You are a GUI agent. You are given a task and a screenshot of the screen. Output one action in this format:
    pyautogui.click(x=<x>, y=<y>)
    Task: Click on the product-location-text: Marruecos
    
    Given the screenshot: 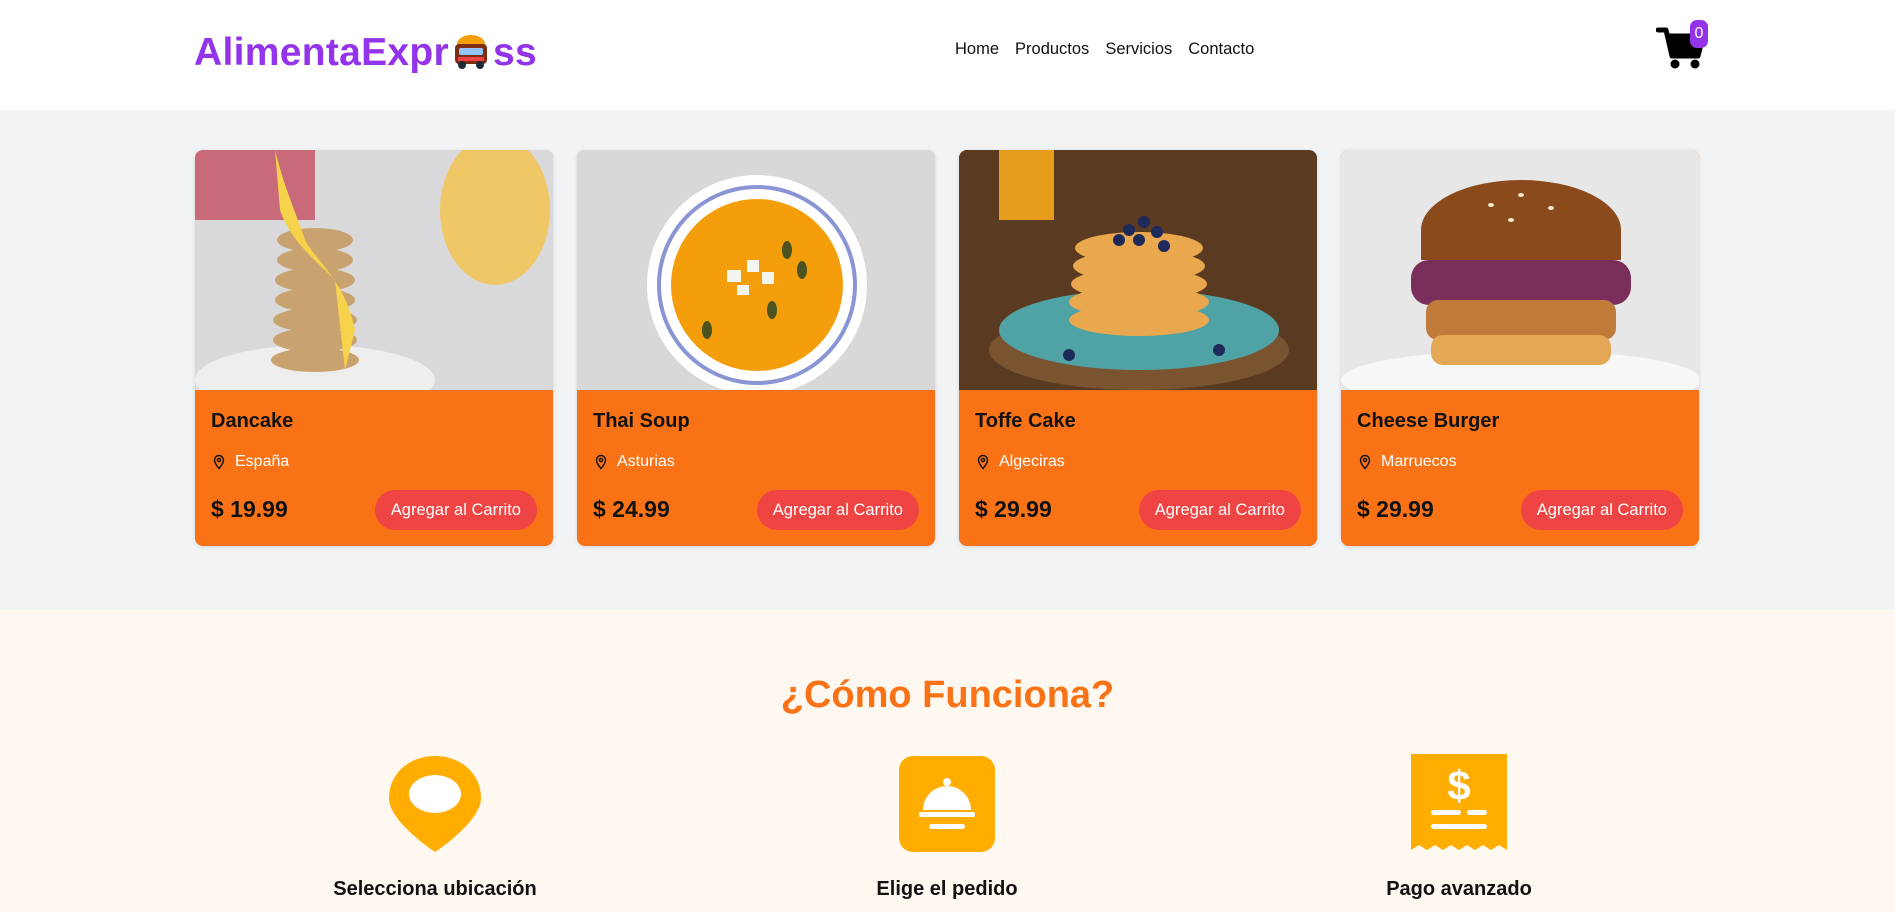 What is the action you would take?
    pyautogui.click(x=1419, y=461)
    